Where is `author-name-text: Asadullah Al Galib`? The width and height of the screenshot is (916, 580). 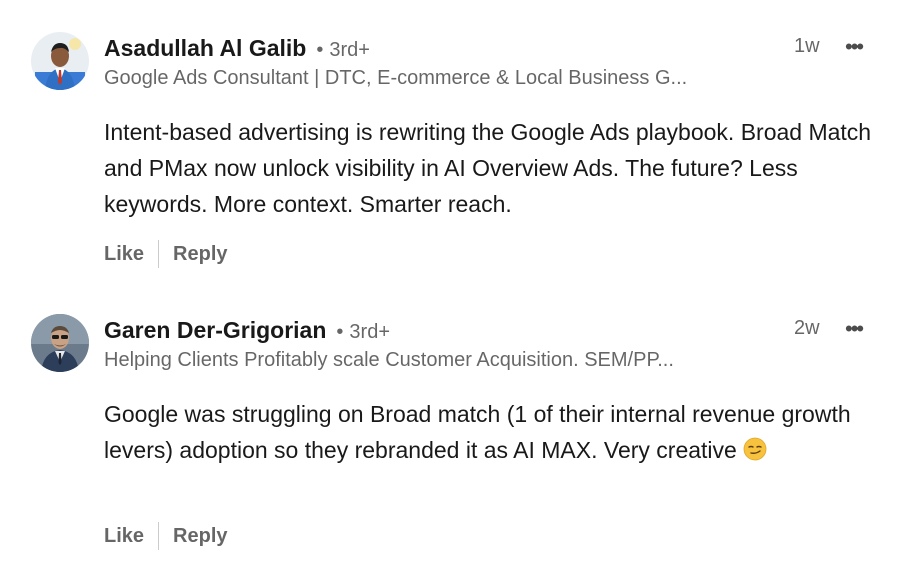
author-name-text: Asadullah Al Galib is located at coordinates (205, 48).